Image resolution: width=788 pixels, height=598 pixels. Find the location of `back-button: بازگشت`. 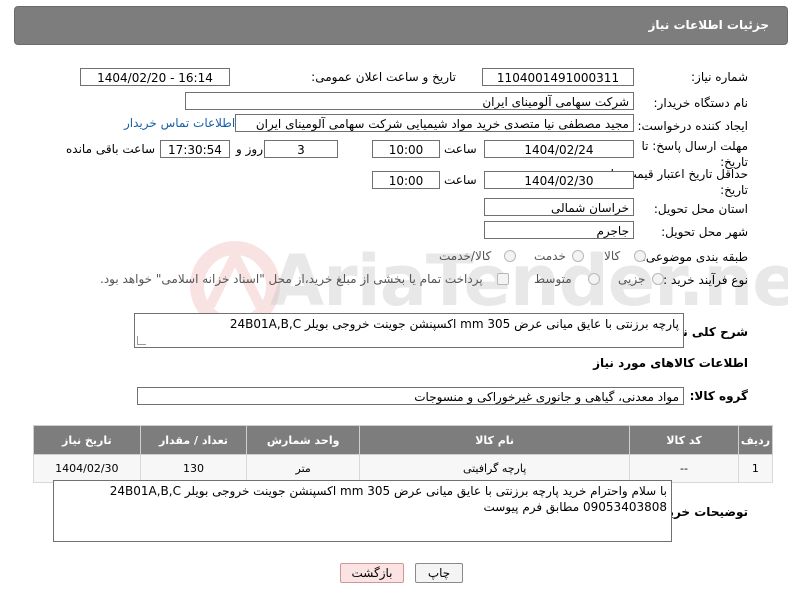

back-button: بازگشت is located at coordinates (372, 573).